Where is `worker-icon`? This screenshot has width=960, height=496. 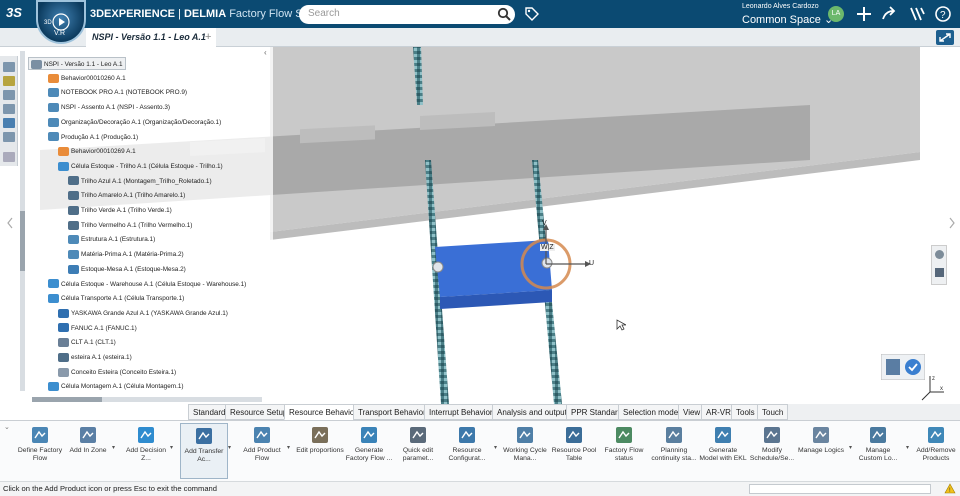 worker-icon is located at coordinates (63, 343).